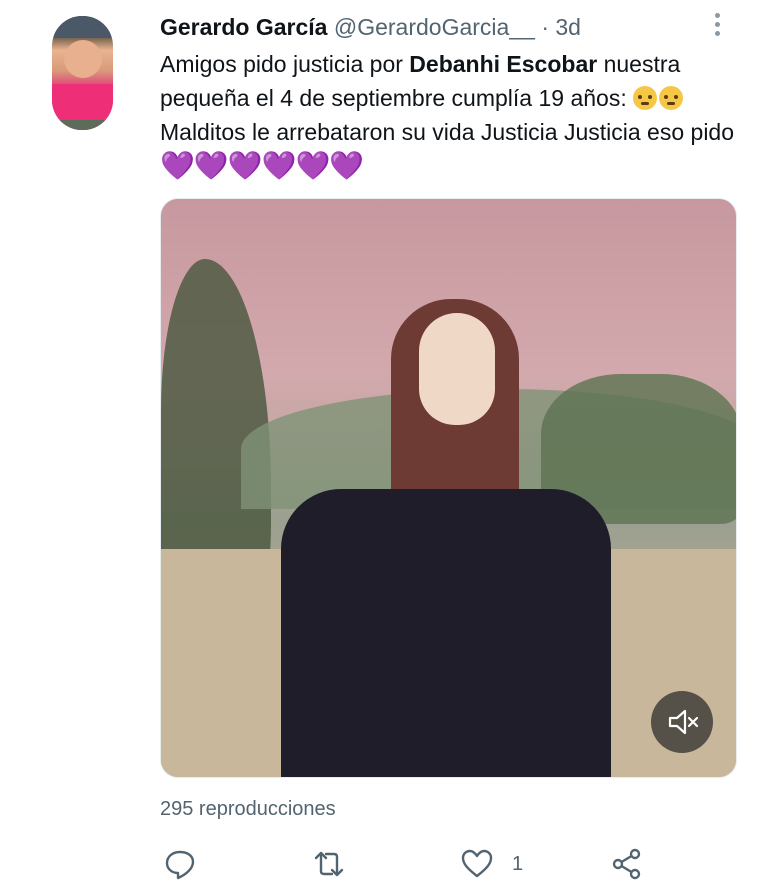 This screenshot has width=760, height=896. What do you see at coordinates (645, 98) in the screenshot?
I see `face-rolling-eyes-emoji` at bounding box center [645, 98].